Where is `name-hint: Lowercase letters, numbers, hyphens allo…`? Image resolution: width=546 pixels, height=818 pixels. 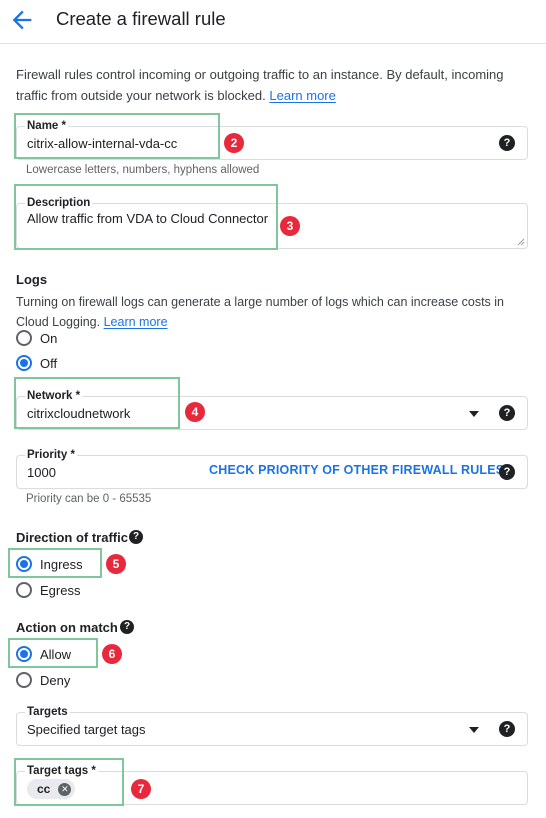
name-hint: Lowercase letters, numbers, hyphens allo… is located at coordinates (143, 170).